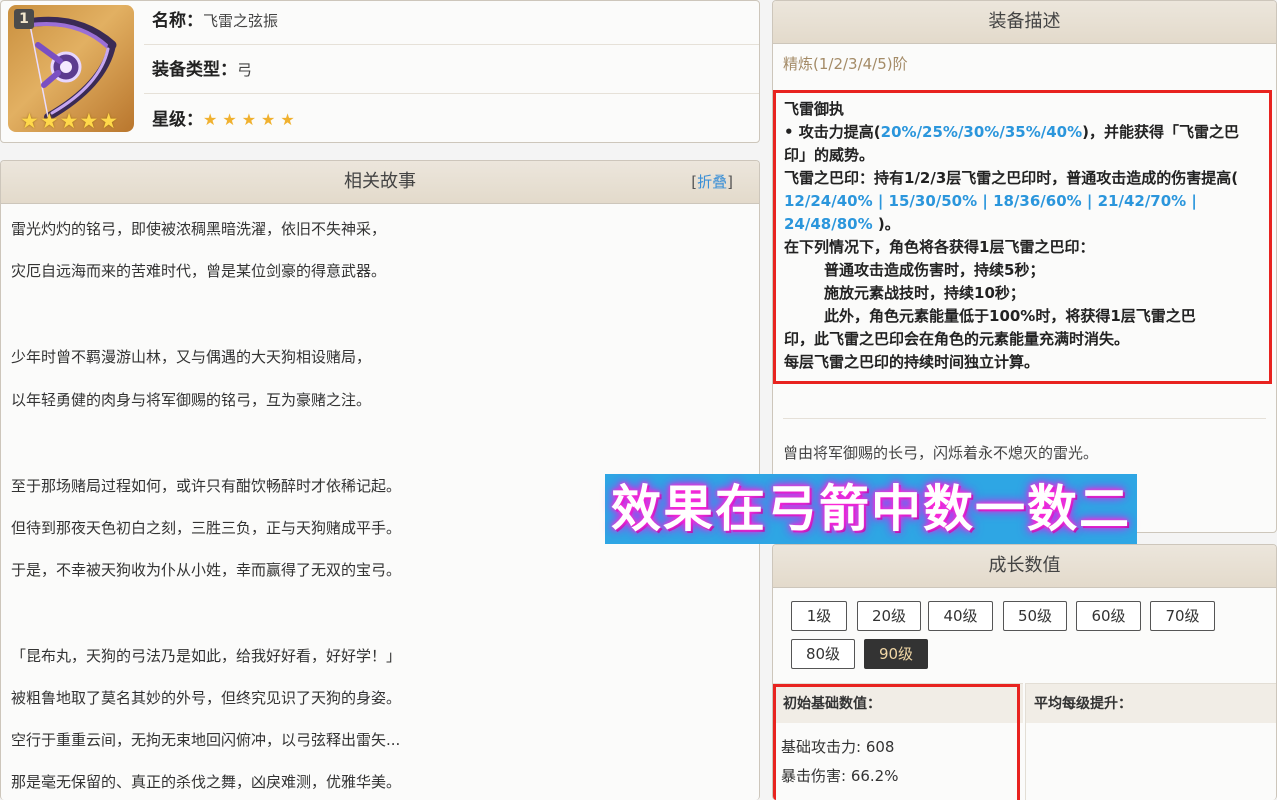 This screenshot has width=1277, height=800. I want to click on weapon-name: 飞雷之弦振, so click(241, 21).